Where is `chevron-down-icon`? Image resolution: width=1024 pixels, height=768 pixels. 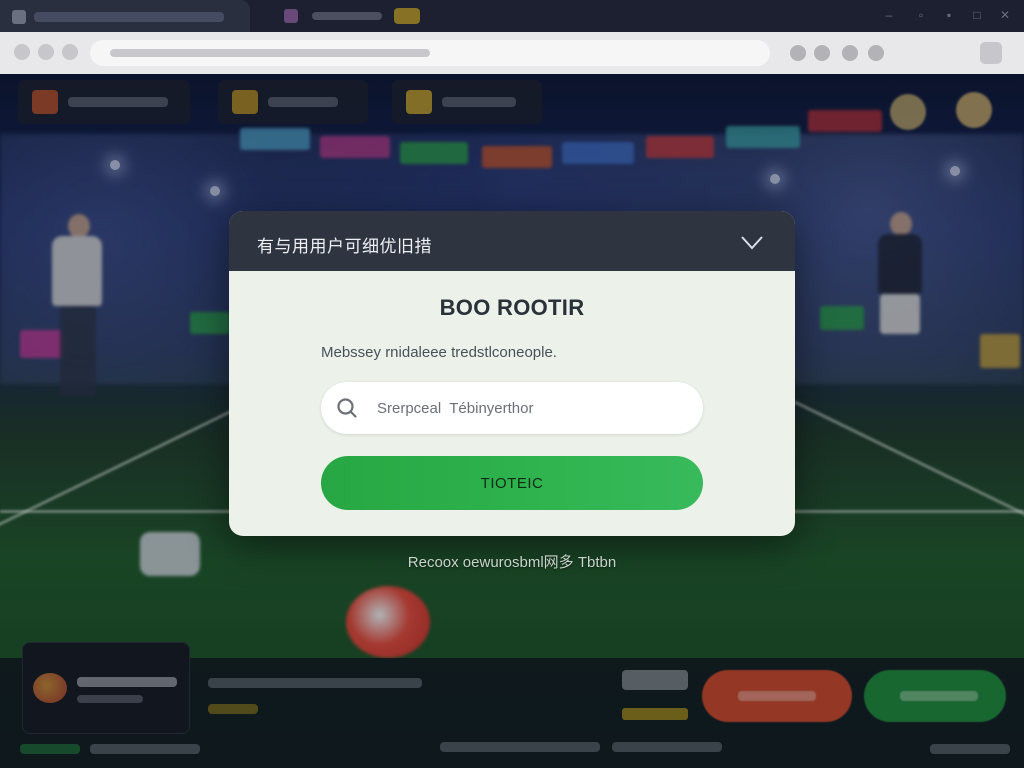 chevron-down-icon is located at coordinates (752, 242).